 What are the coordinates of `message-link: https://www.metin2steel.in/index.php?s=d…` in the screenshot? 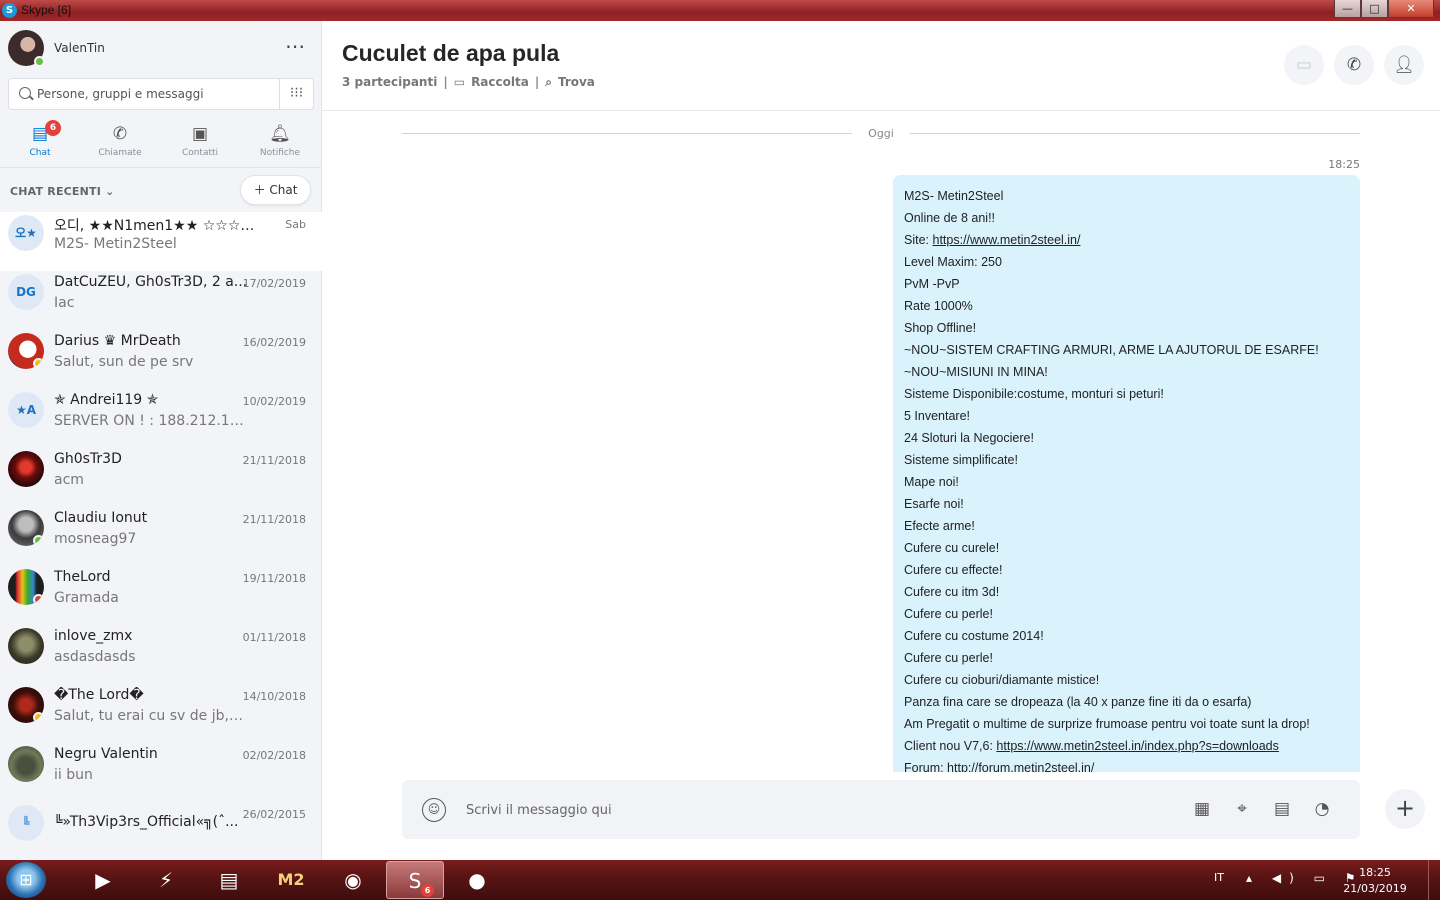 It's located at (1137, 746).